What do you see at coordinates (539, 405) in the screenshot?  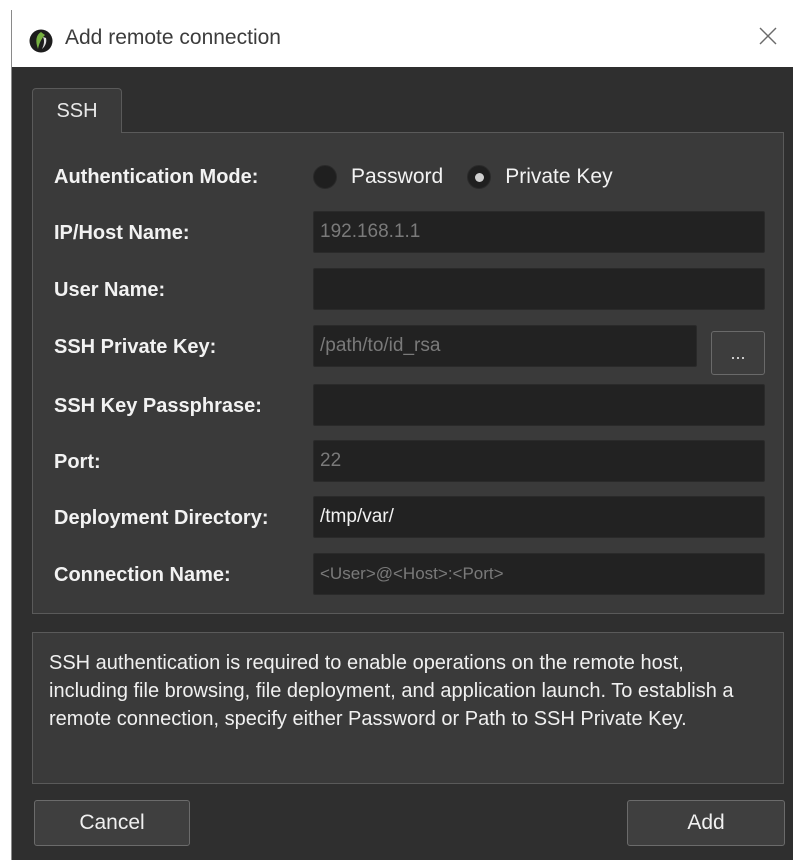 I see `passphrase-input` at bounding box center [539, 405].